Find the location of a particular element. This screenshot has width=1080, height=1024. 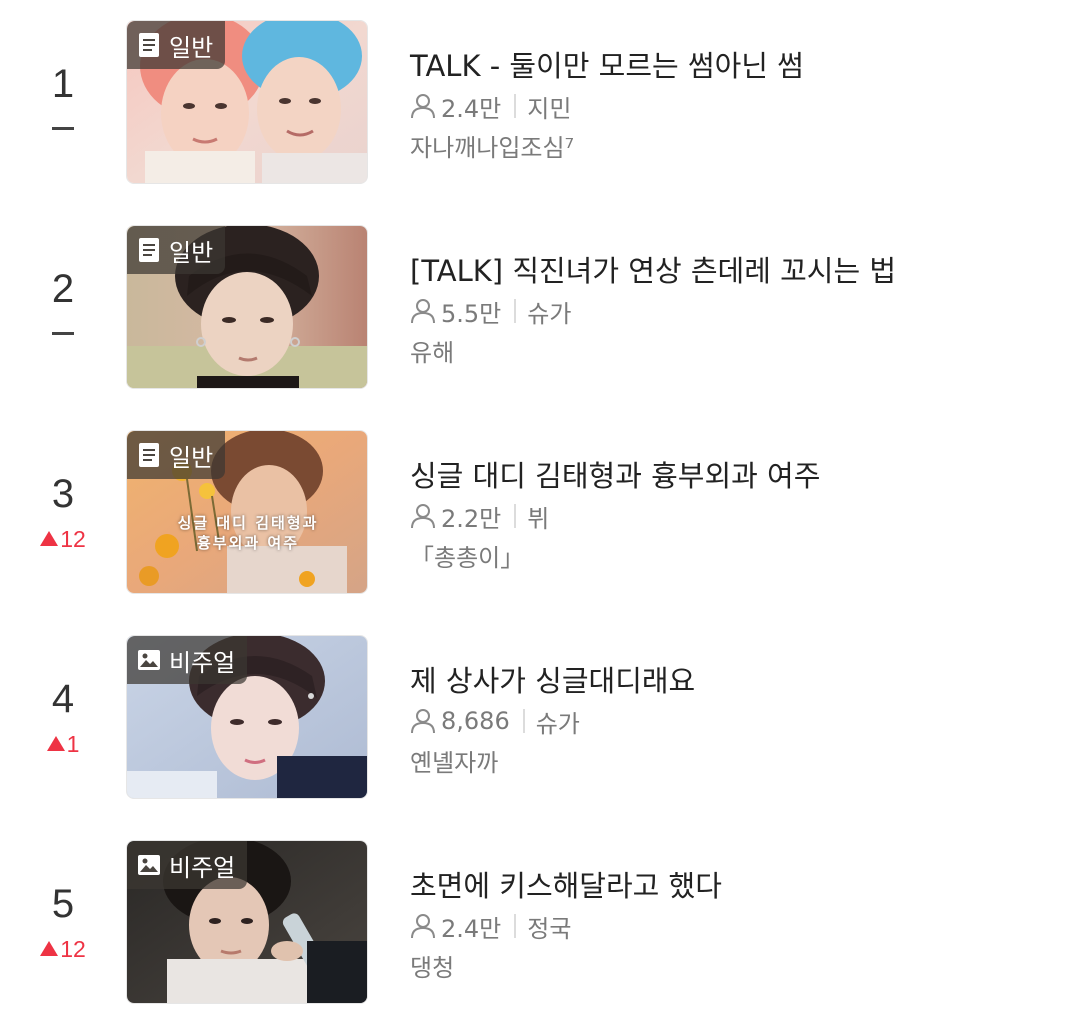

story-meta: 2.4만 정국 is located at coordinates (491, 926).